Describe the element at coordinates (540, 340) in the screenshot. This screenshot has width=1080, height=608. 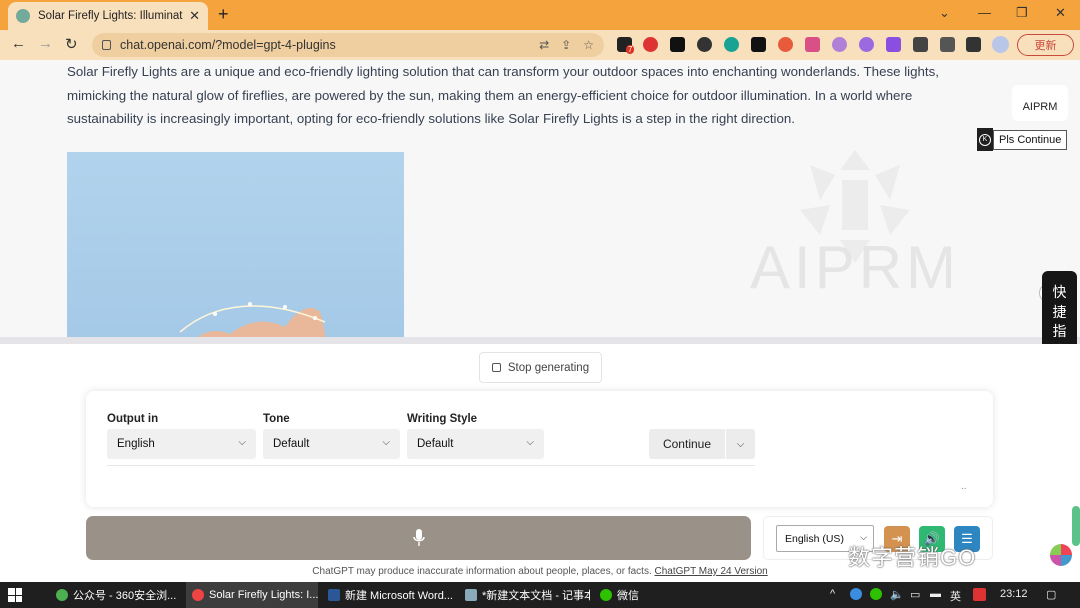
I see `content-divider` at that location.